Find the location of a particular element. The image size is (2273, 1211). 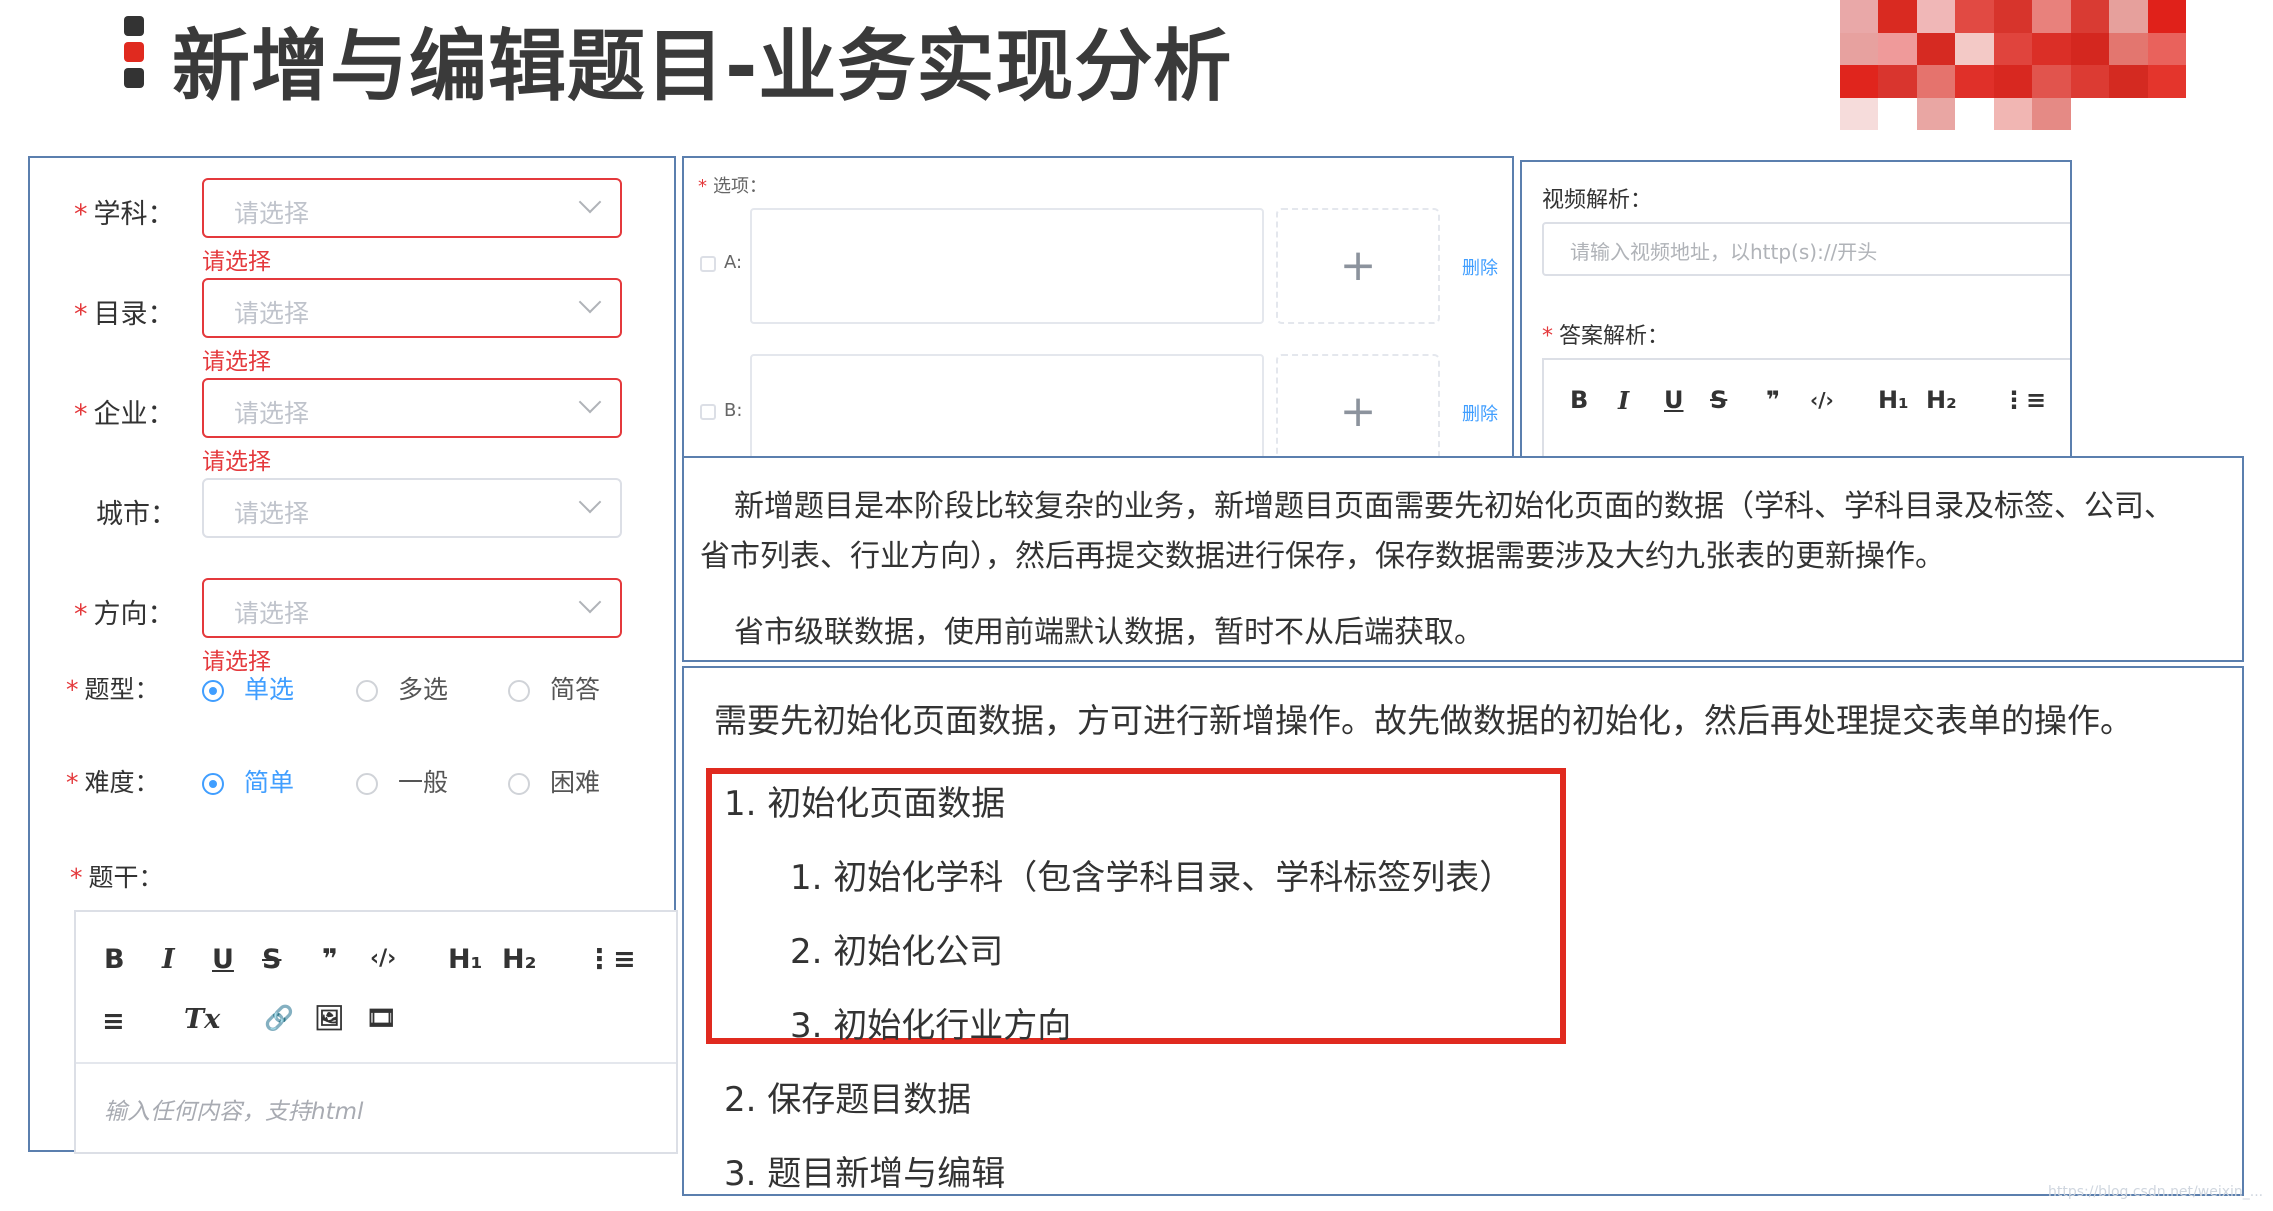

difficulty-option-medium: 一般 is located at coordinates (402, 781).